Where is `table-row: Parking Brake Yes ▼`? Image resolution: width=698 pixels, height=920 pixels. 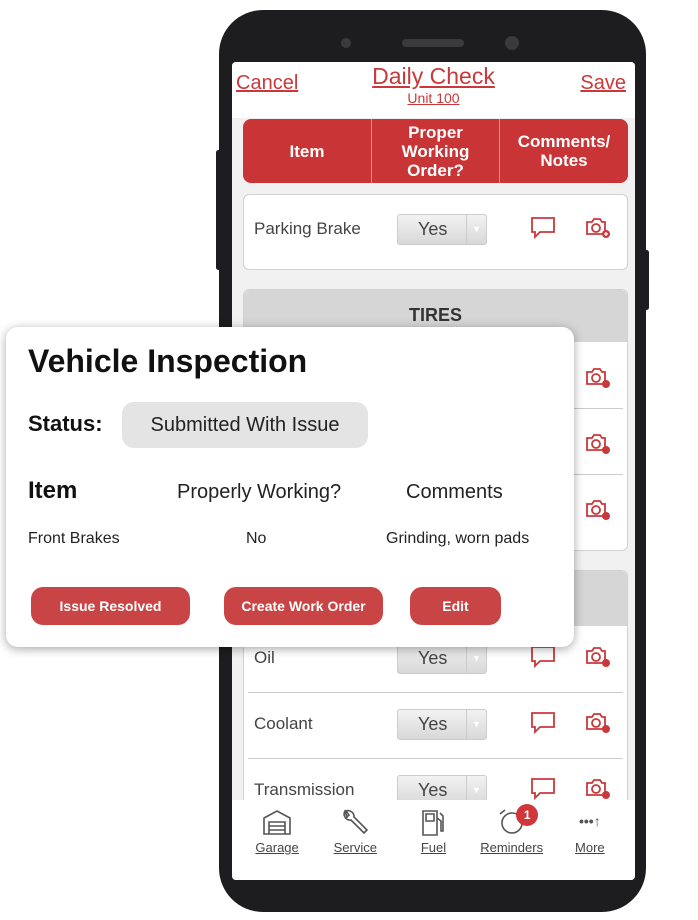 table-row: Parking Brake Yes ▼ is located at coordinates (435, 230).